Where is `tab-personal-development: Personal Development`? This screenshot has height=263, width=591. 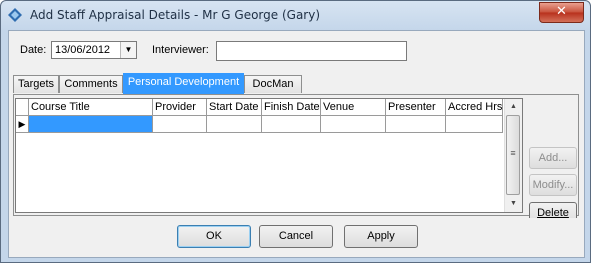 tab-personal-development: Personal Development is located at coordinates (183, 83).